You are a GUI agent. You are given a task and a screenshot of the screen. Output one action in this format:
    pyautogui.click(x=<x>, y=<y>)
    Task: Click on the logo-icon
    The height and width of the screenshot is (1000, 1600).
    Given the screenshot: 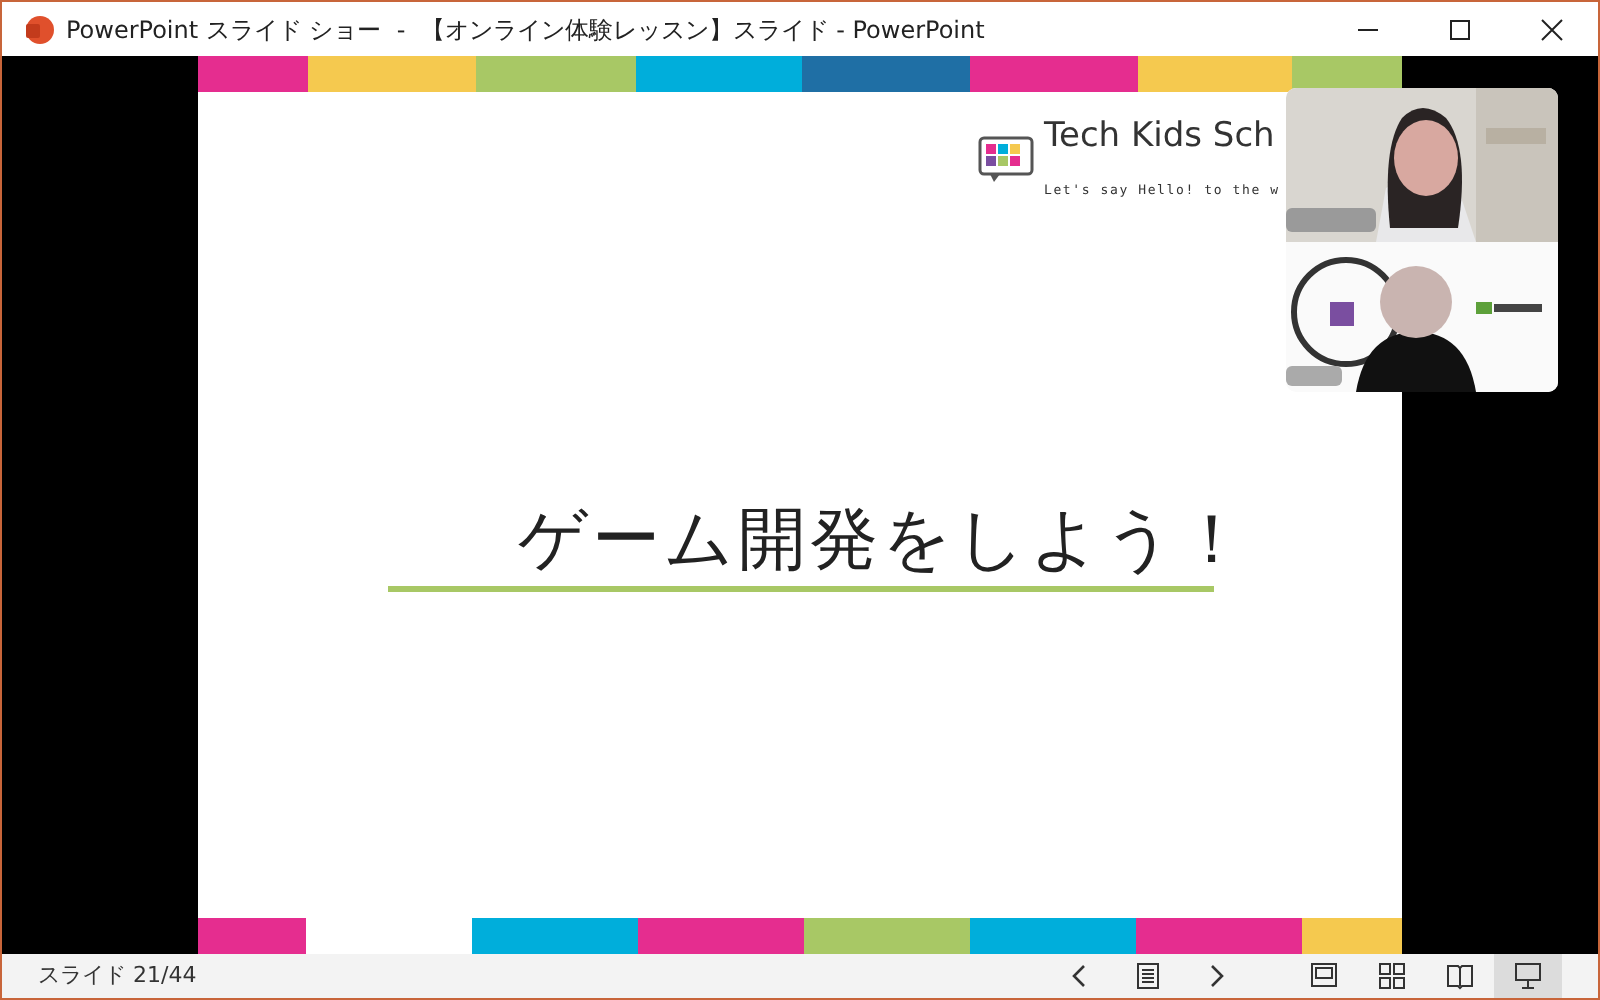 What is the action you would take?
    pyautogui.click(x=1006, y=160)
    